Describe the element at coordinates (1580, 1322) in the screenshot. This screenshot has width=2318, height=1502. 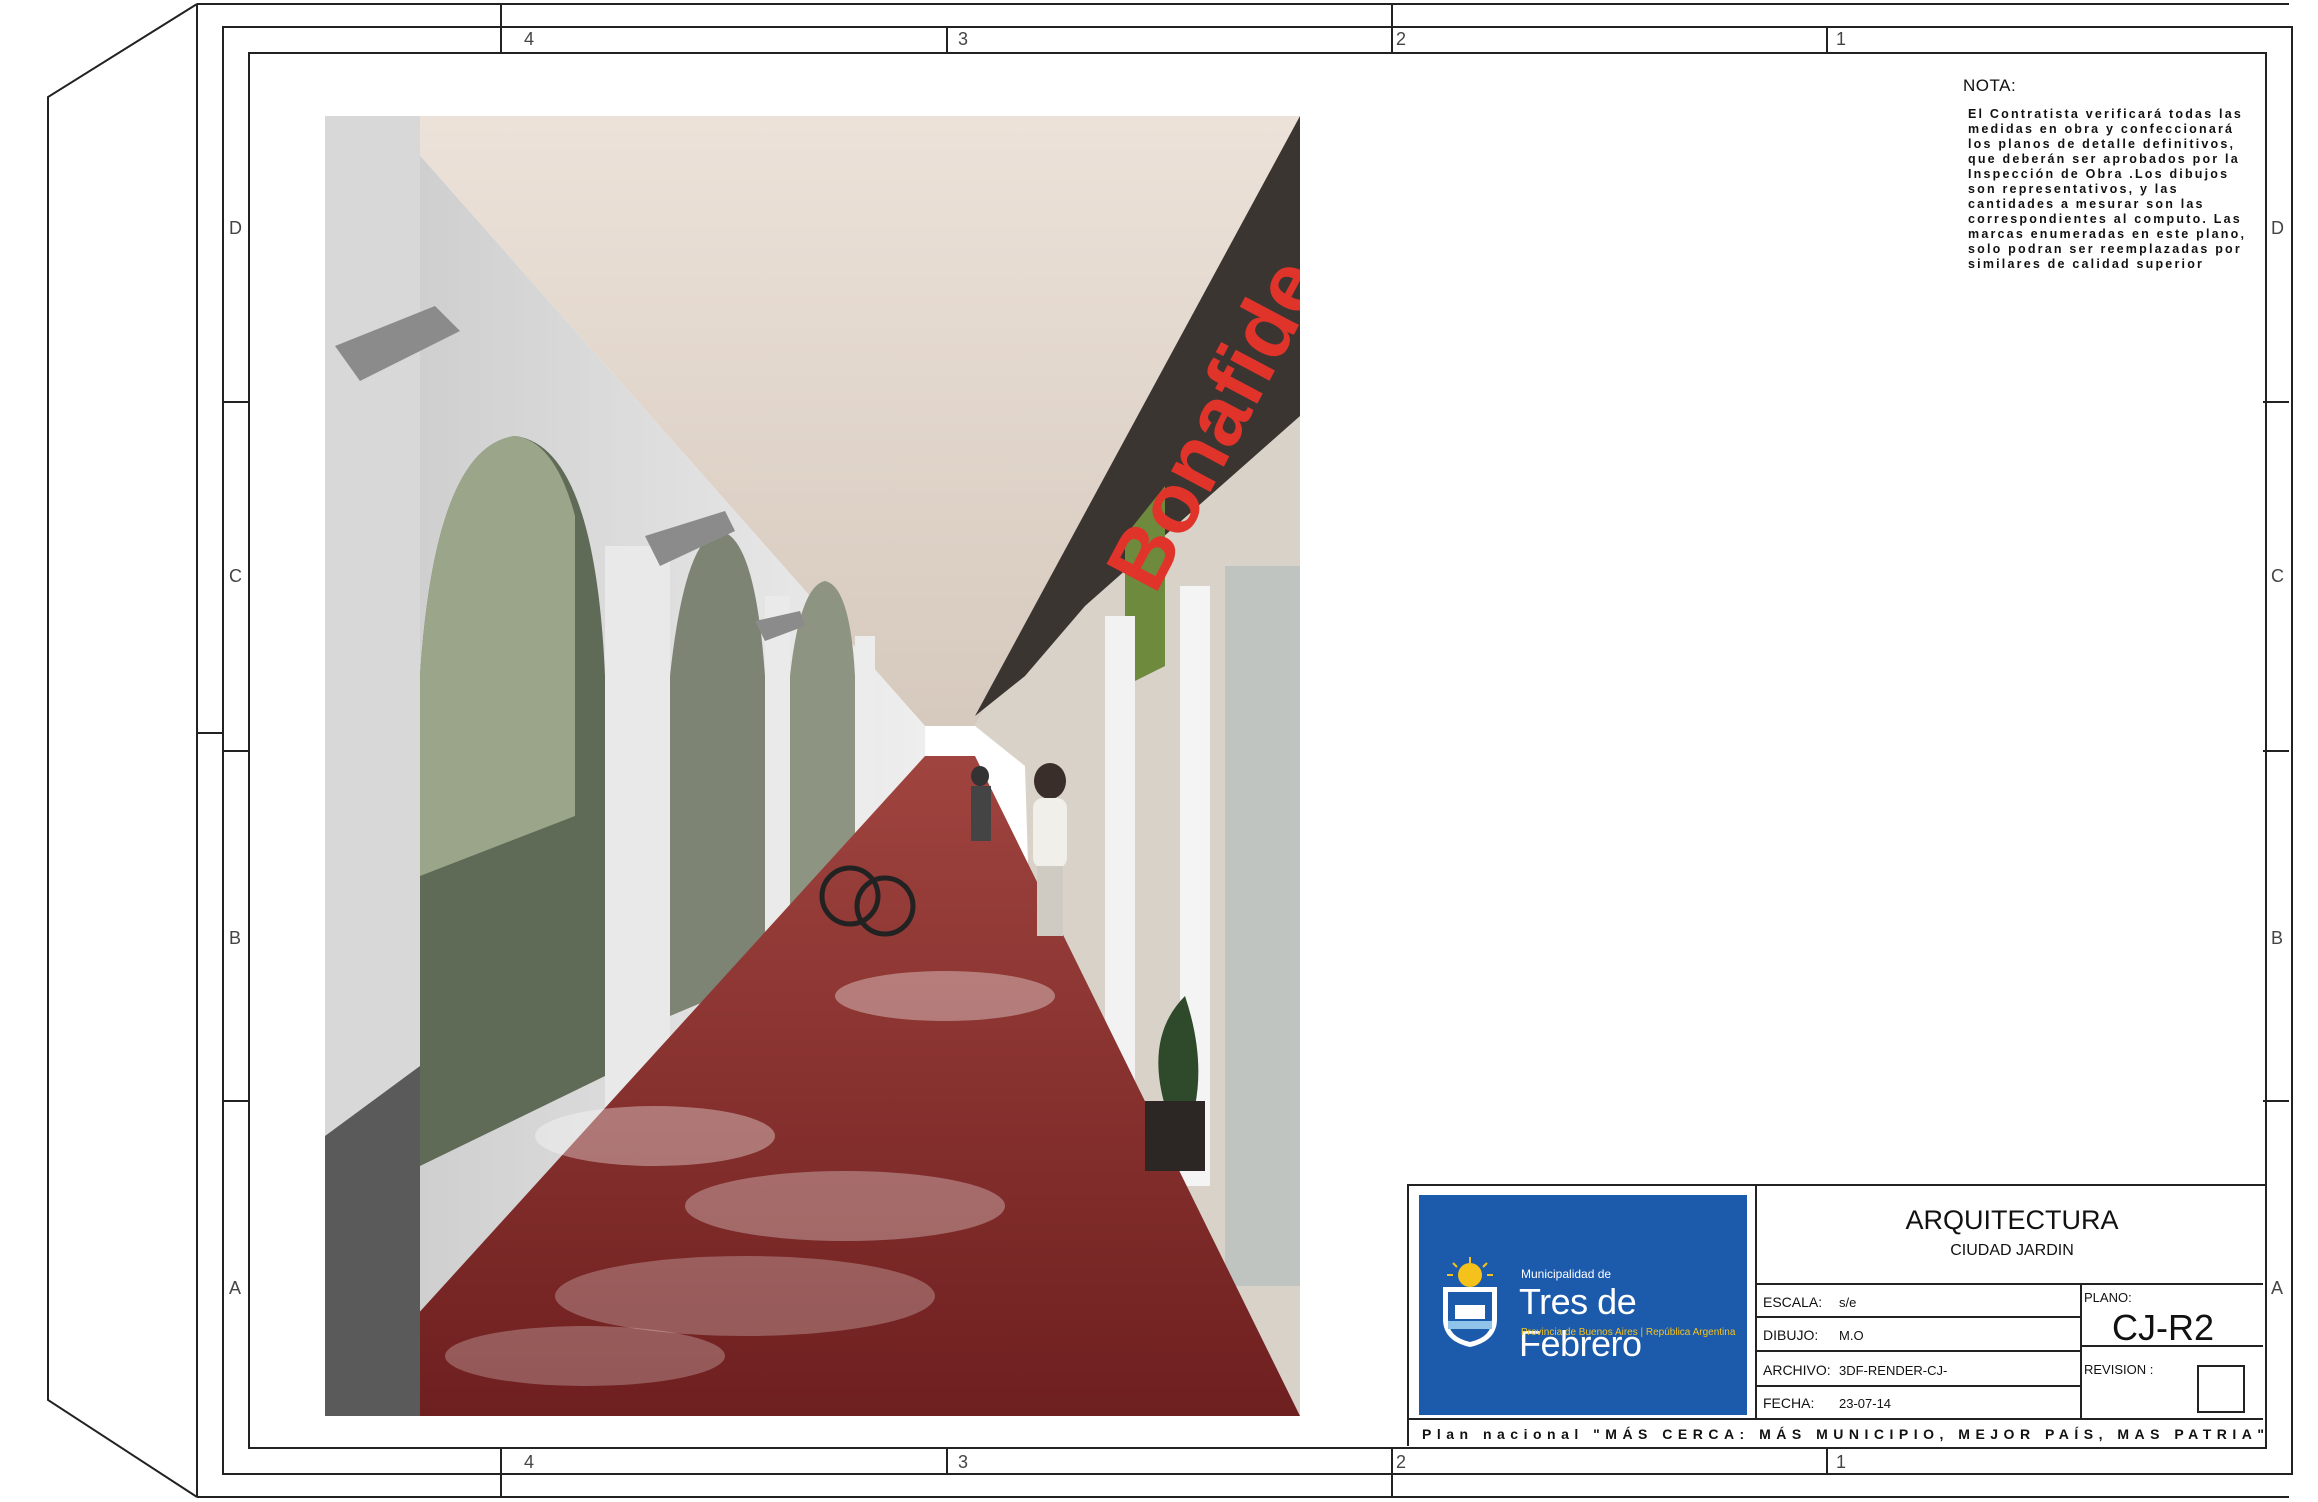
I see `logo-line2: Tres de Febrero` at that location.